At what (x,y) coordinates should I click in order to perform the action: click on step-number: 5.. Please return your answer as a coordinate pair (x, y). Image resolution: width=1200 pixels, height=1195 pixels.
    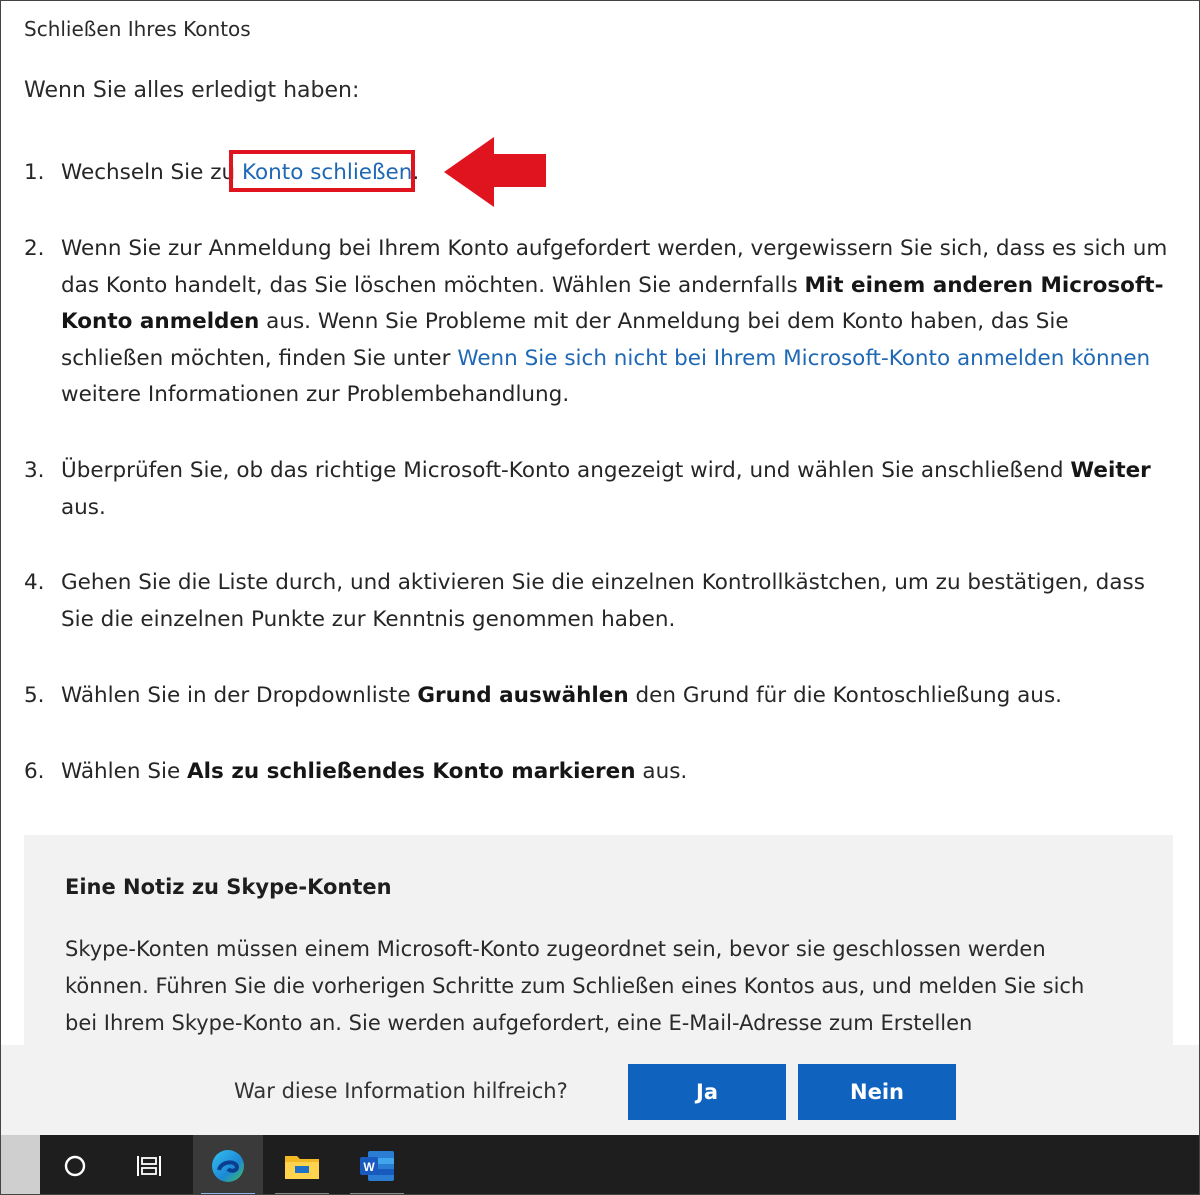
    Looking at the image, I should click on (34, 695).